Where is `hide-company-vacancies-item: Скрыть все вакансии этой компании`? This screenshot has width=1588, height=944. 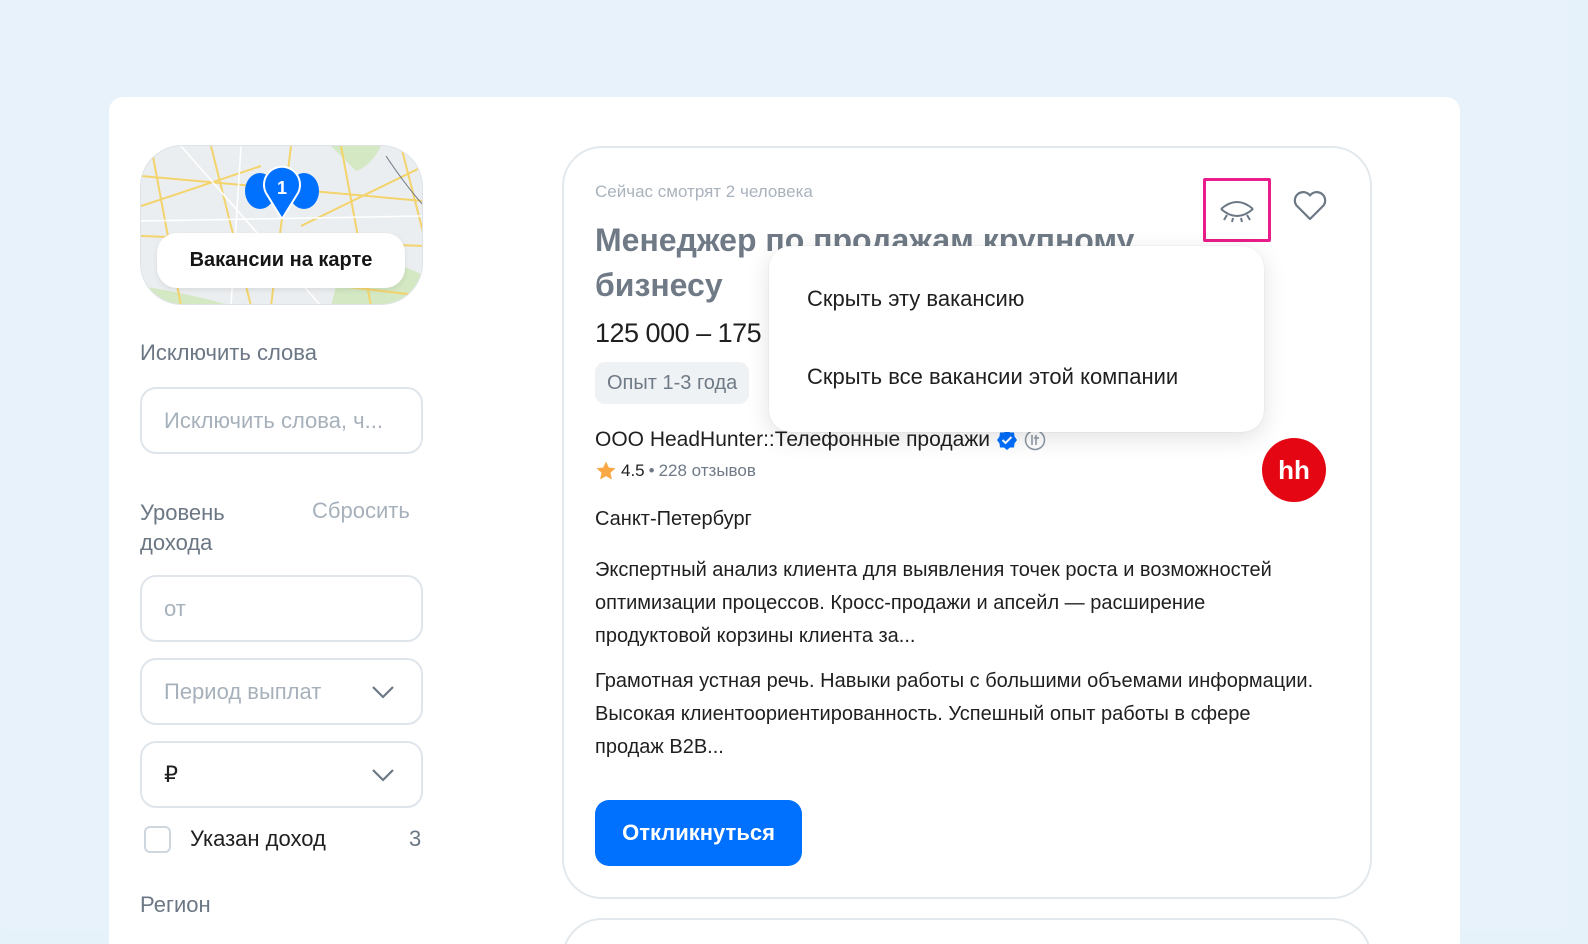 hide-company-vacancies-item: Скрыть все вакансии этой компании is located at coordinates (992, 377).